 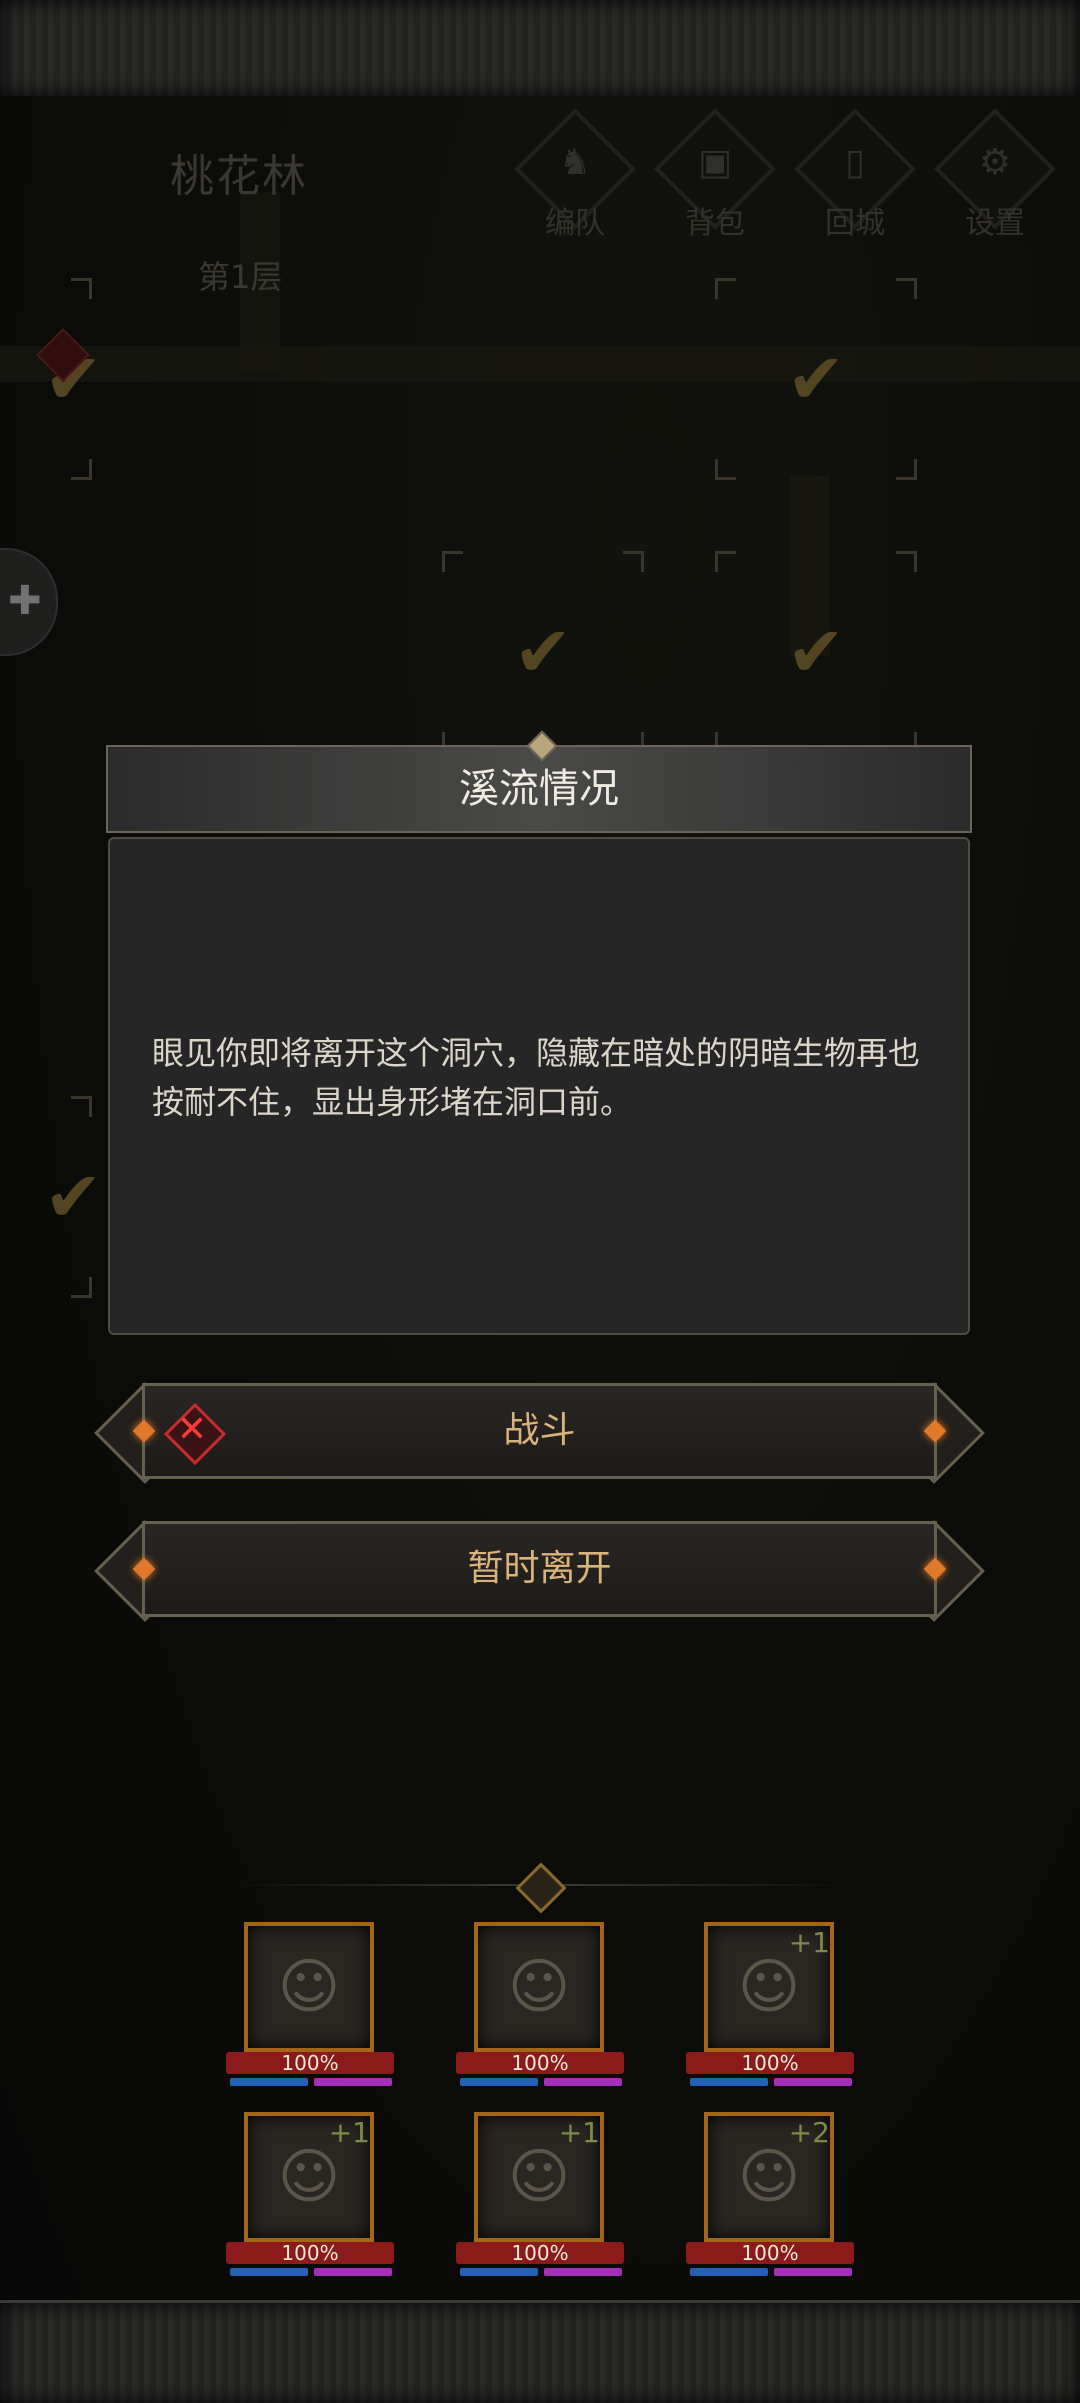 I want to click on dialog-message: 眼见你即将离开这个洞穴，隐藏在暗处的阴暗生物再也按耐不住，显出身形堵在洞口前。, so click(x=536, y=1077).